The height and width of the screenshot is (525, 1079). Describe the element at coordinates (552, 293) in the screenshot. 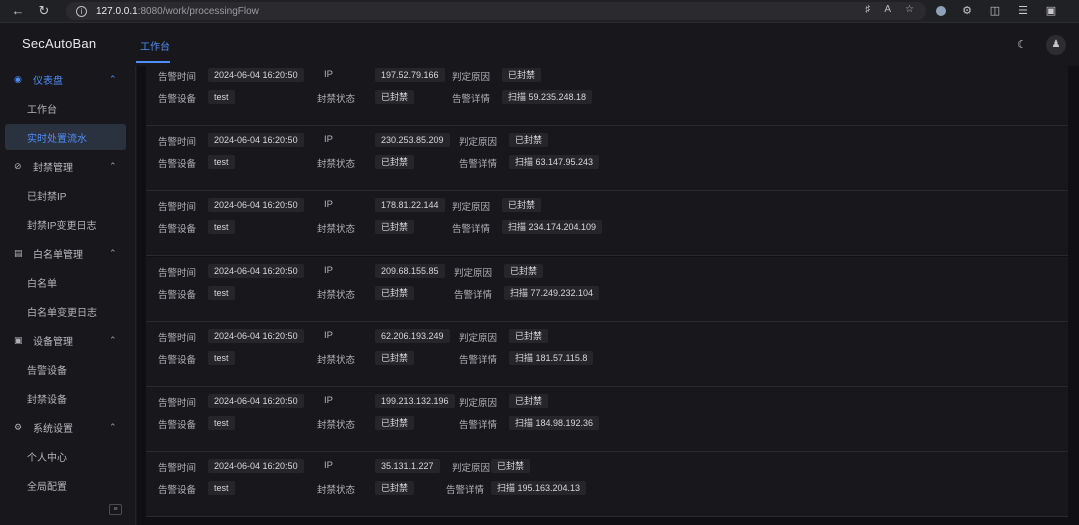

I see `alert-detail-value: 扫描 77.249.232.104` at that location.